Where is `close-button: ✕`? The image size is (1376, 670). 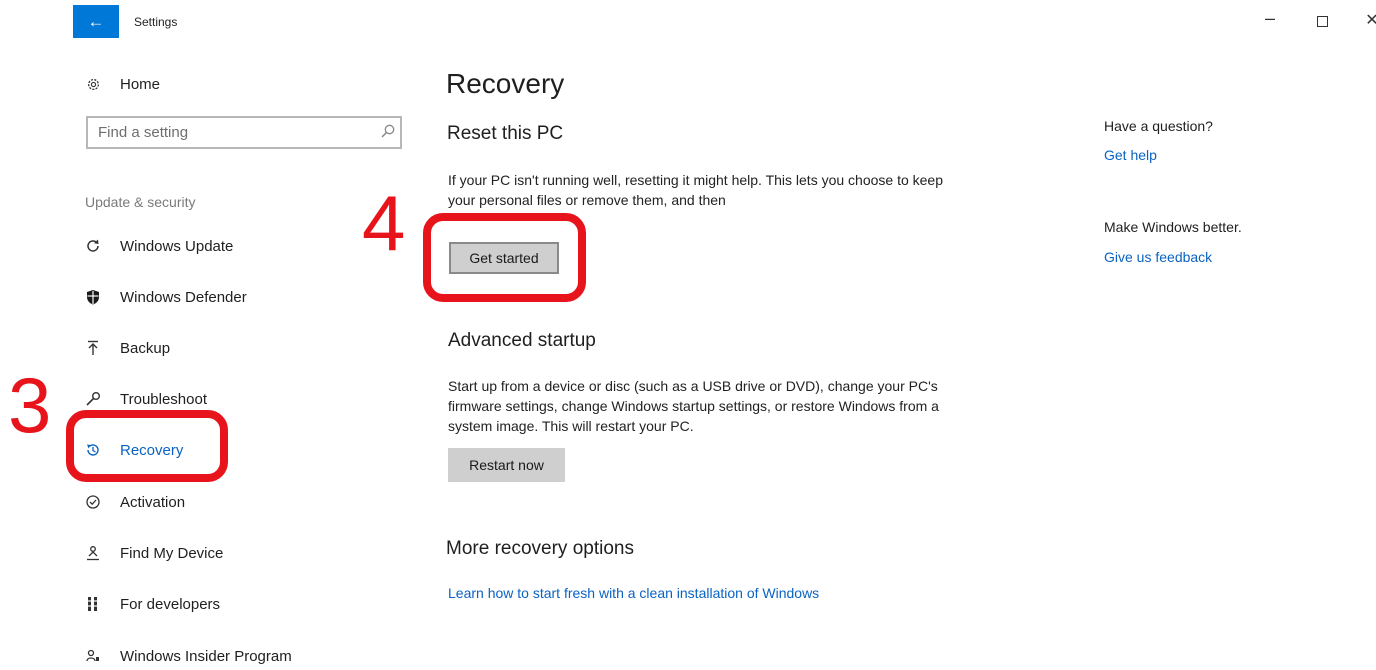 close-button: ✕ is located at coordinates (1368, 19).